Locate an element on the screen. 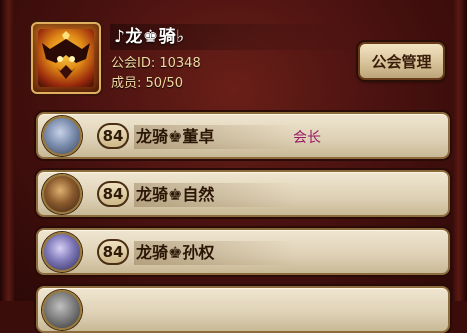 This screenshot has width=467, height=333. wolf-crest-icon is located at coordinates (66, 55).